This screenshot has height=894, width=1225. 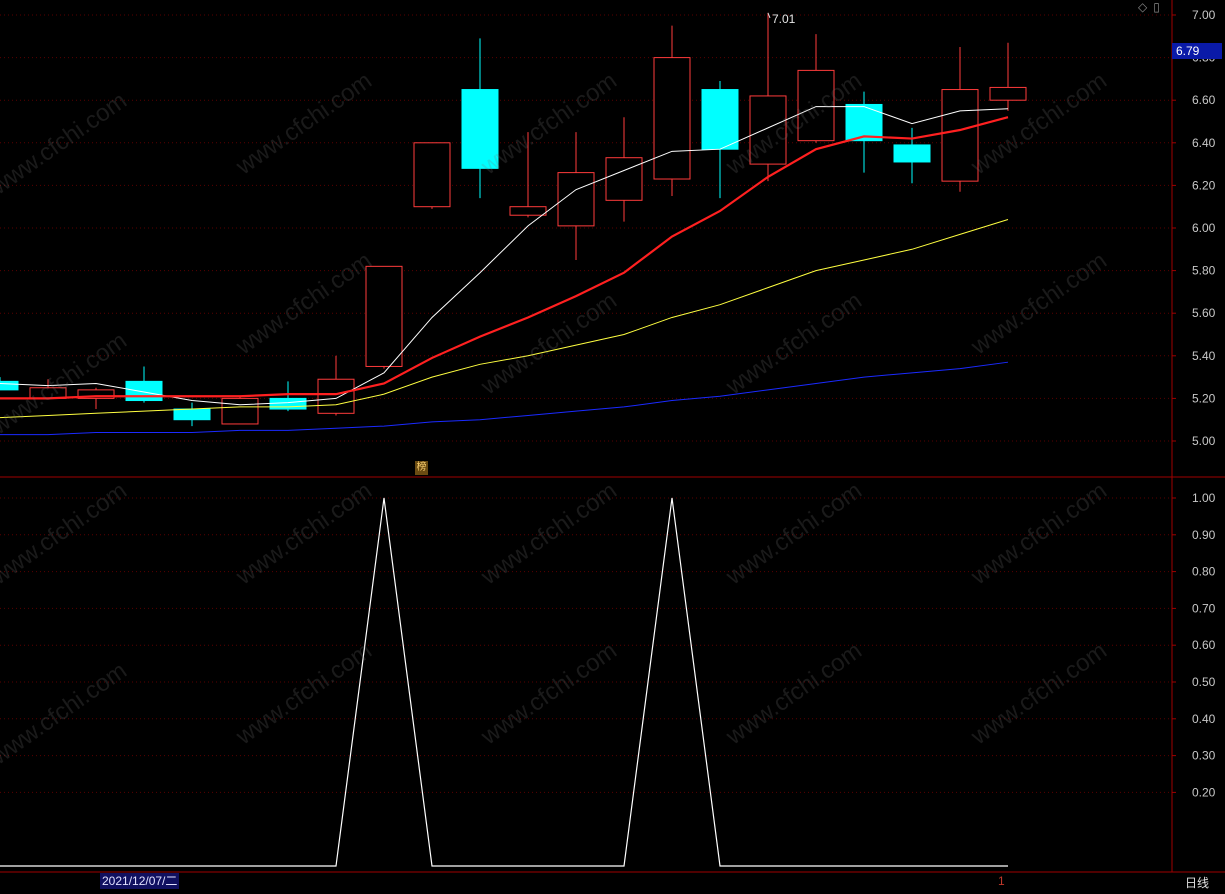 What do you see at coordinates (1204, 143) in the screenshot?
I see `y-tick-label: 6.40` at bounding box center [1204, 143].